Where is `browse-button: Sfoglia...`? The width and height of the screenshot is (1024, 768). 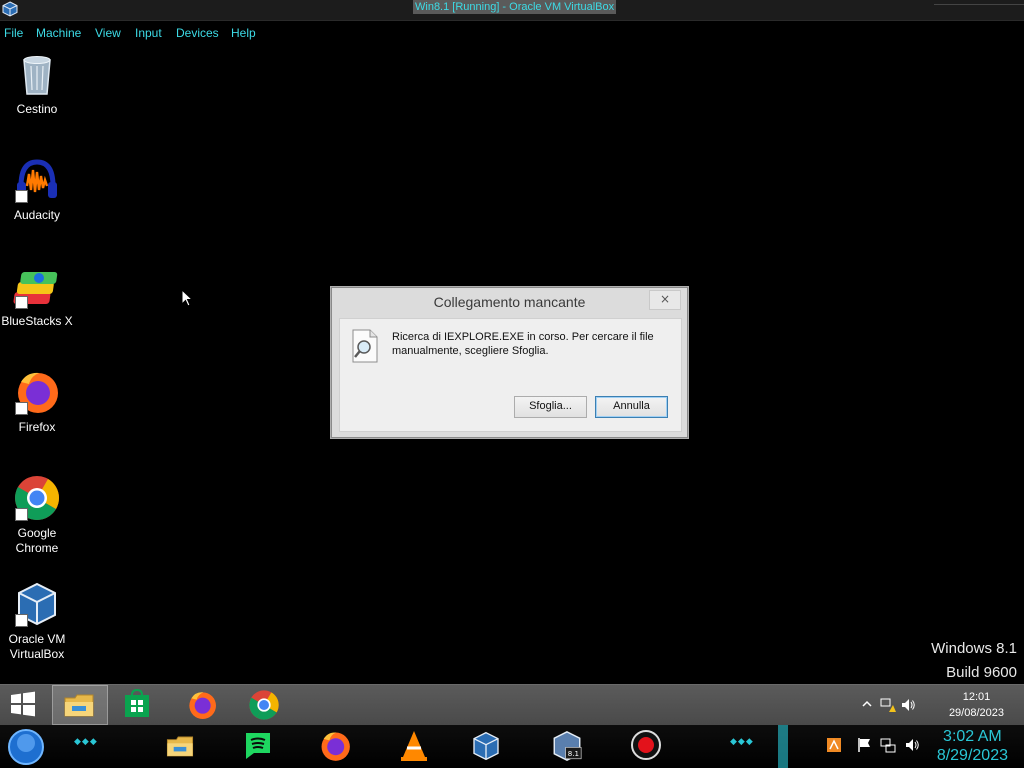
browse-button: Sfoglia... is located at coordinates (550, 407).